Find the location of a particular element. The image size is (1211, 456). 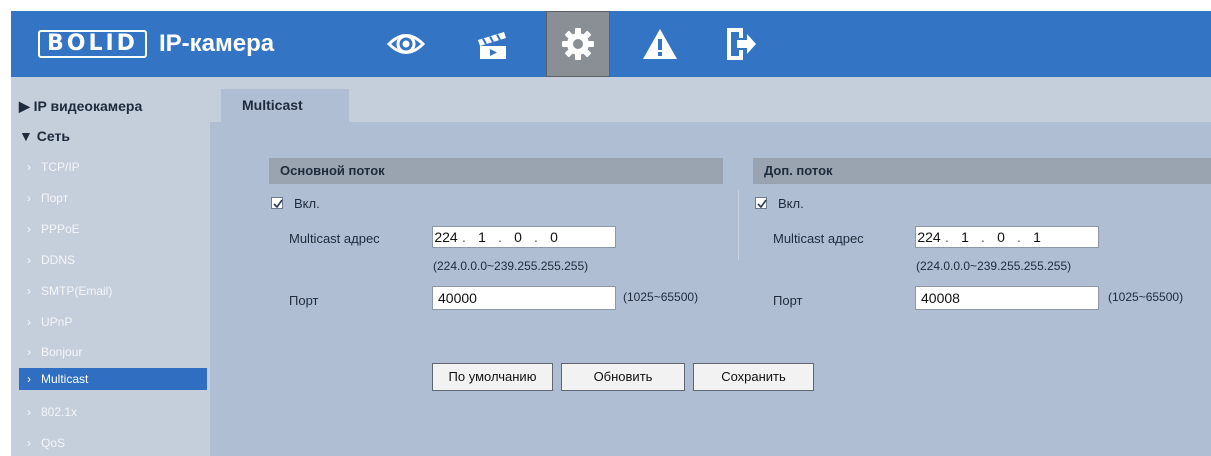

sub-stream-enable-checkbox is located at coordinates (761, 203).